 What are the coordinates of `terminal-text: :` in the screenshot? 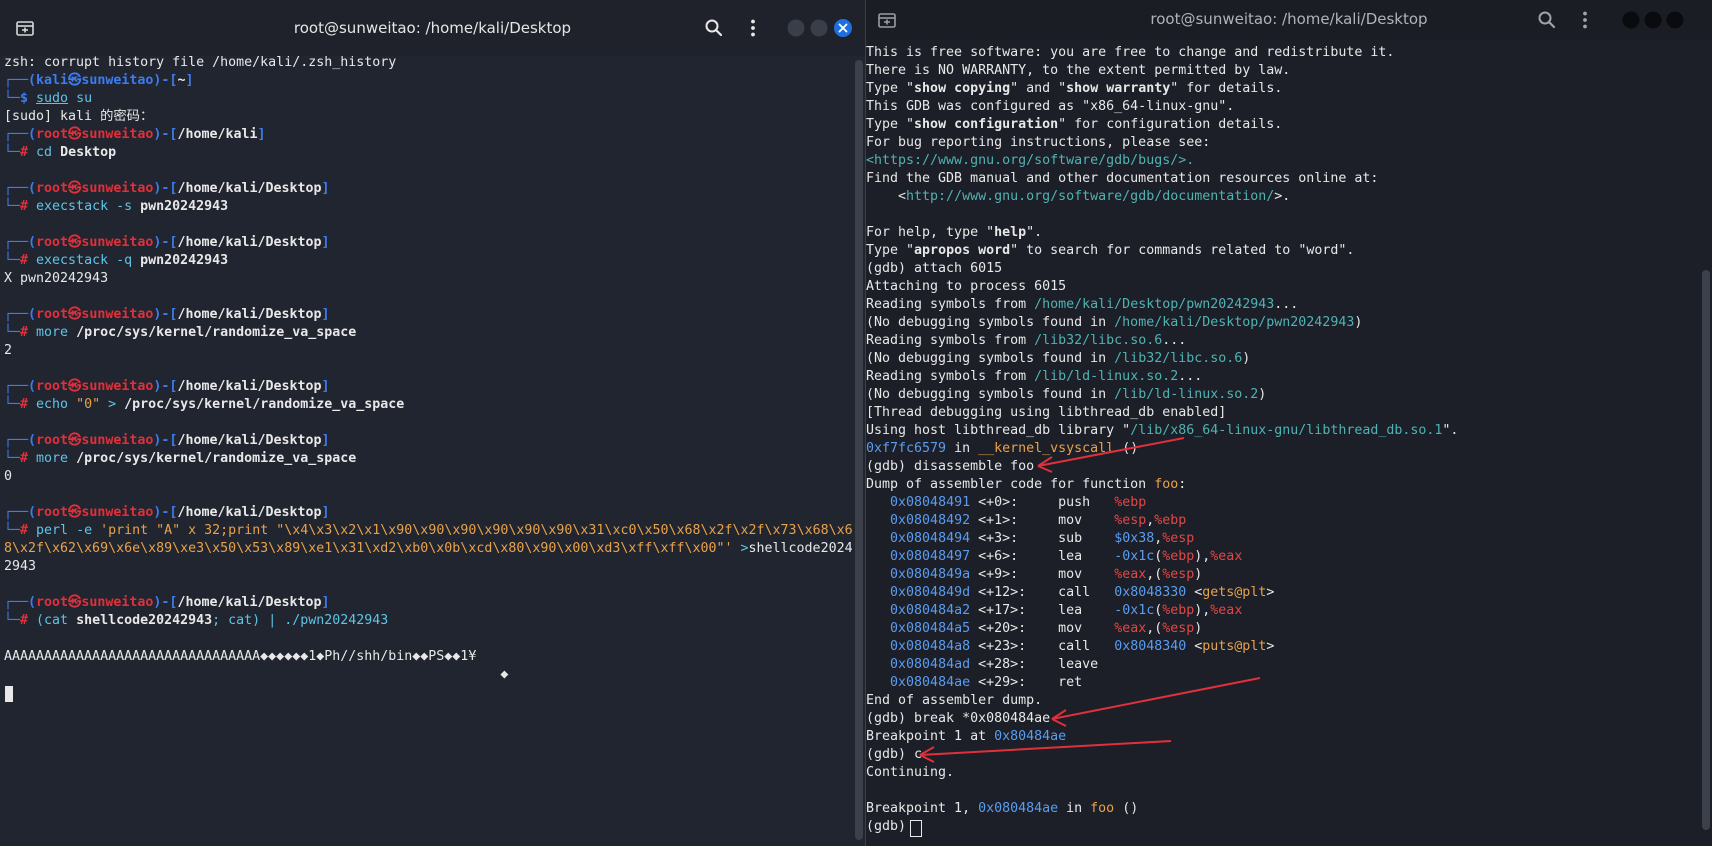 It's located at (1182, 484).